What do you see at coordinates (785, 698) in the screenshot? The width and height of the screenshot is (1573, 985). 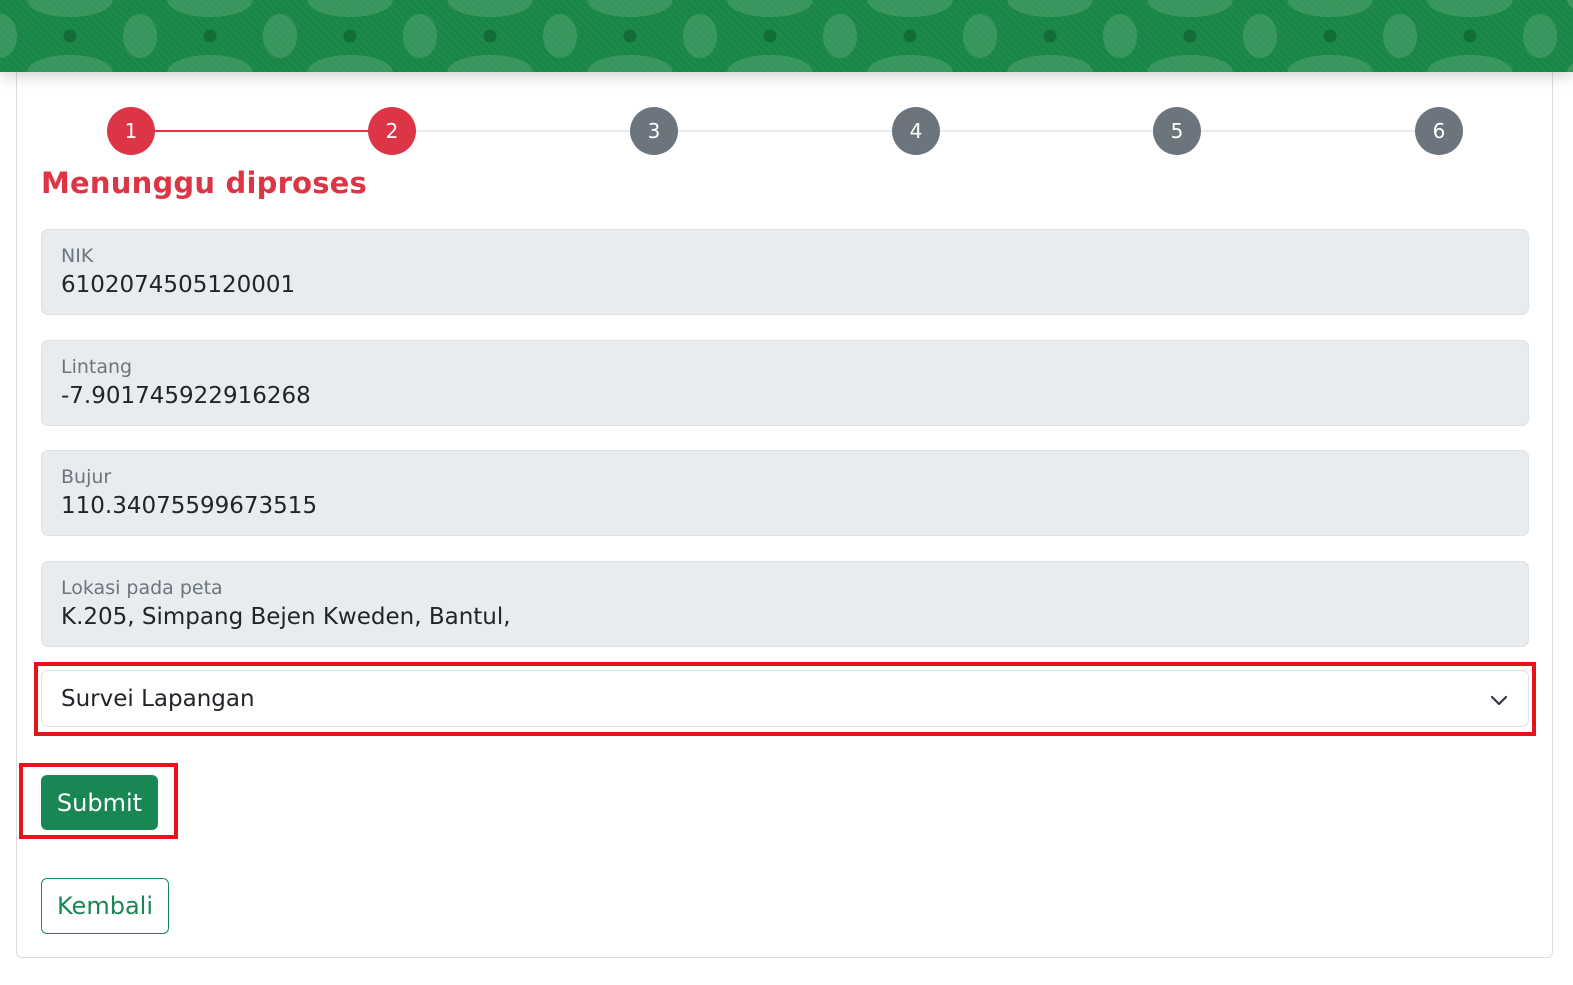 I see `status-select: Survei Lapangan` at bounding box center [785, 698].